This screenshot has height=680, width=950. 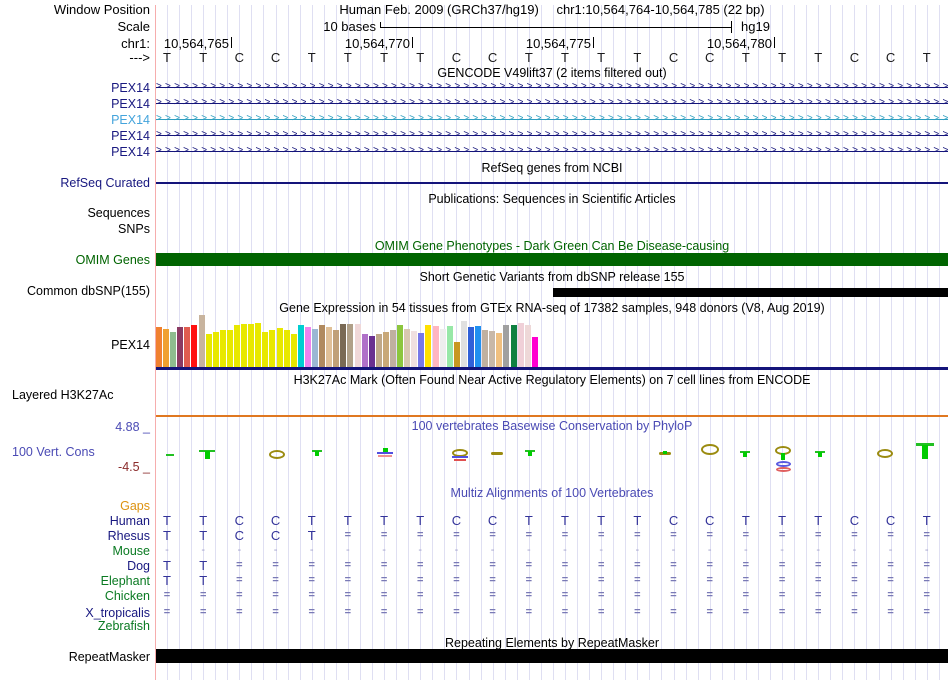 I want to click on snps-label: SNPs, so click(x=75, y=229).